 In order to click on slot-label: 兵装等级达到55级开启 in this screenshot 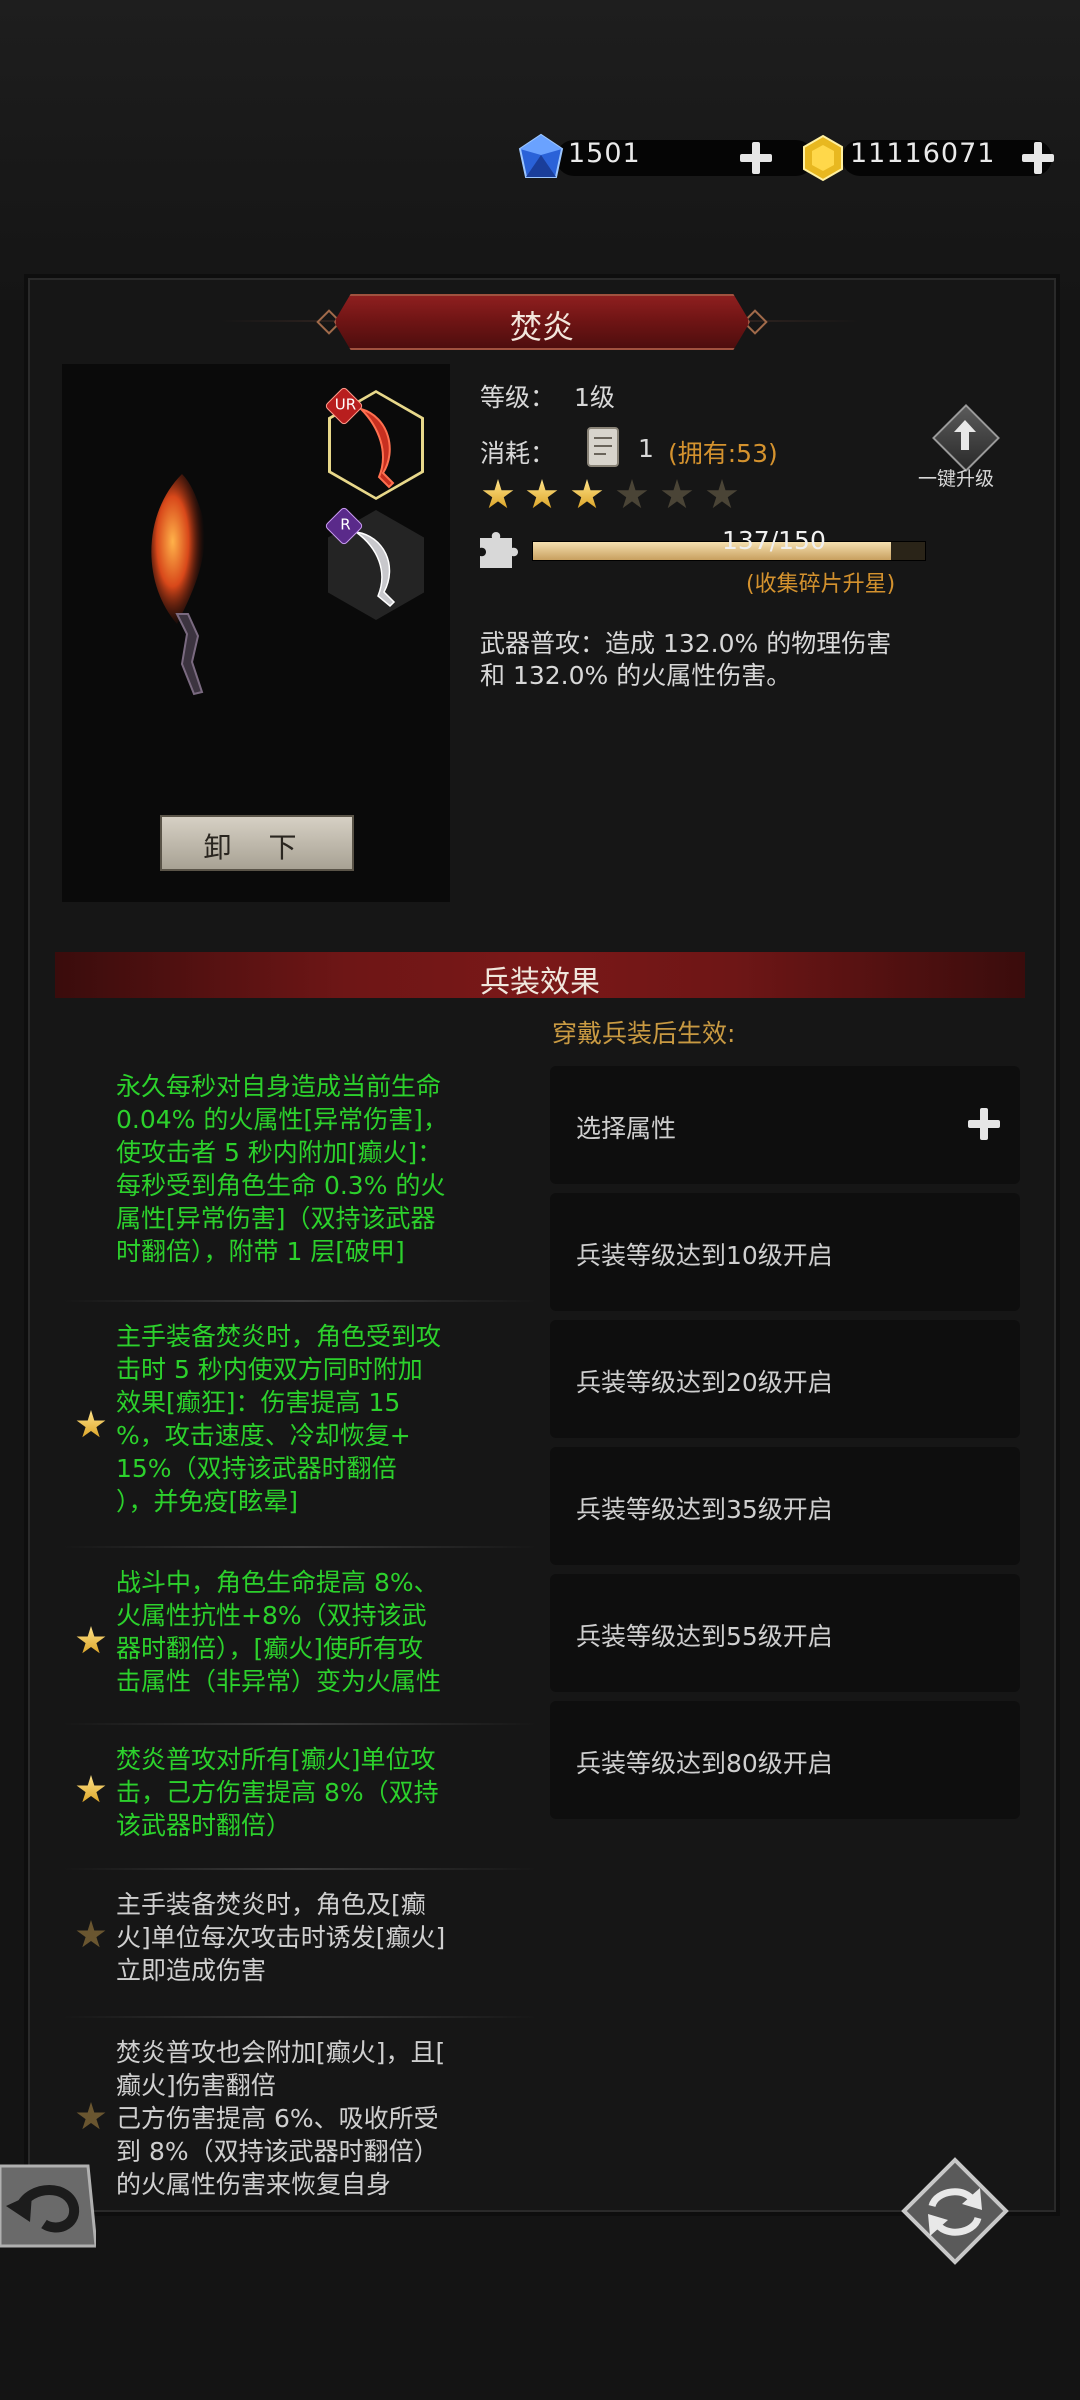, I will do `click(704, 1636)`.